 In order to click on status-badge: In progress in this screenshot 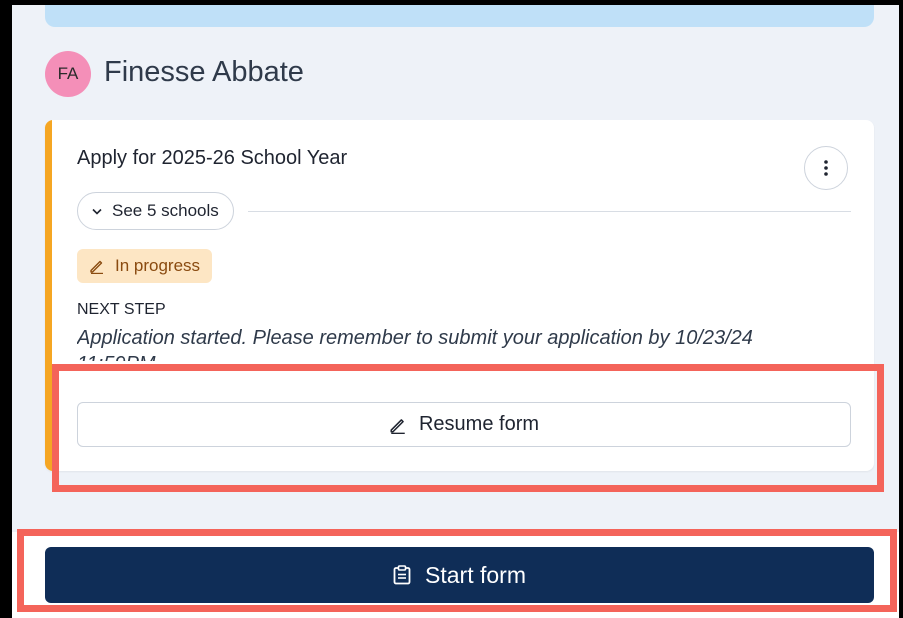, I will do `click(145, 266)`.